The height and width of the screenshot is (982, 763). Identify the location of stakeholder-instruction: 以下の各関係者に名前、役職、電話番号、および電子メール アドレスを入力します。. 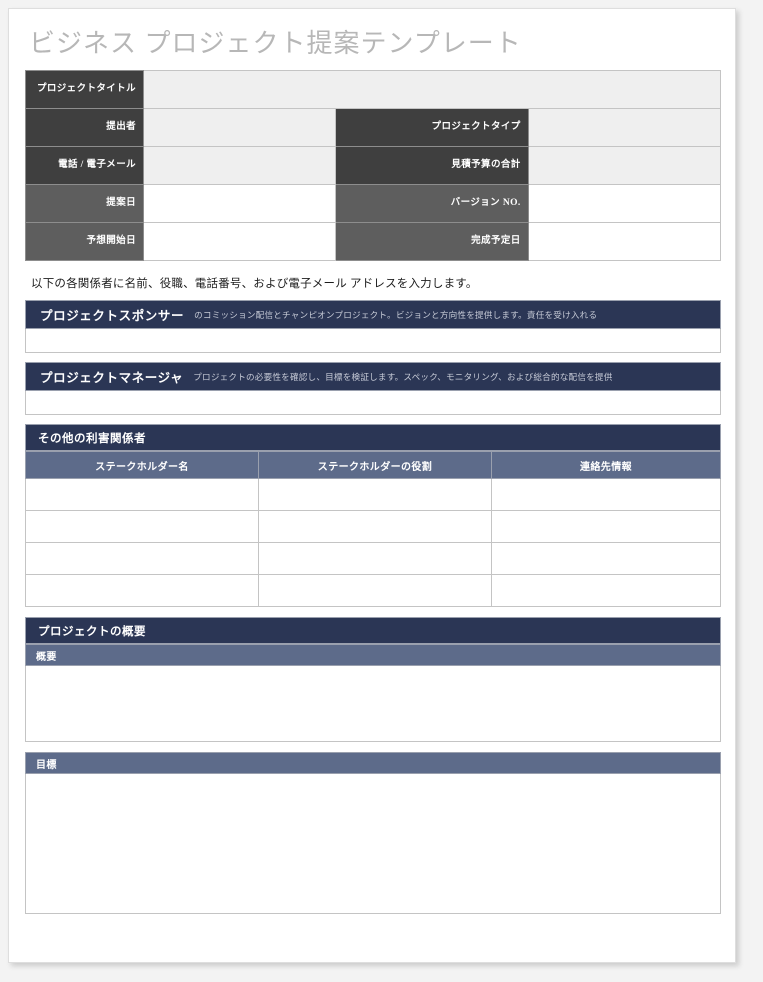
(254, 284).